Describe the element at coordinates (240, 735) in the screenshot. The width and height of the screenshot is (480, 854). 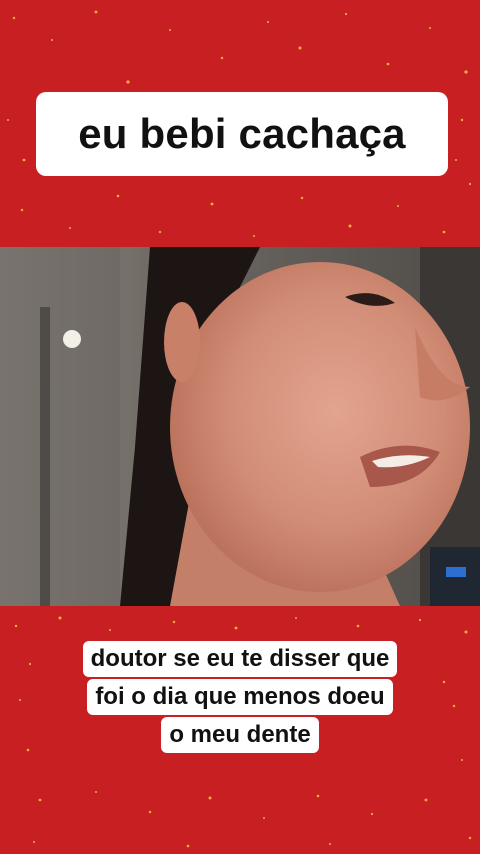
I see `caption-line-3: o meu dente` at that location.